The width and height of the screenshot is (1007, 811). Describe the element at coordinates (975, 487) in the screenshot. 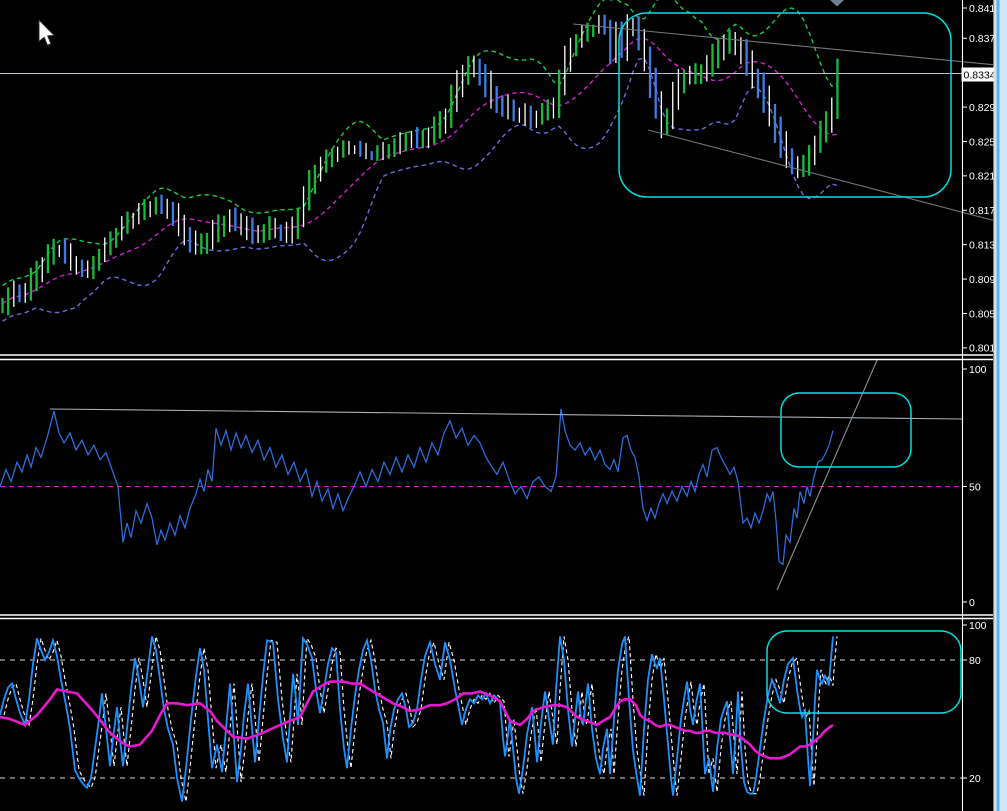

I see `scale-label: 50` at that location.